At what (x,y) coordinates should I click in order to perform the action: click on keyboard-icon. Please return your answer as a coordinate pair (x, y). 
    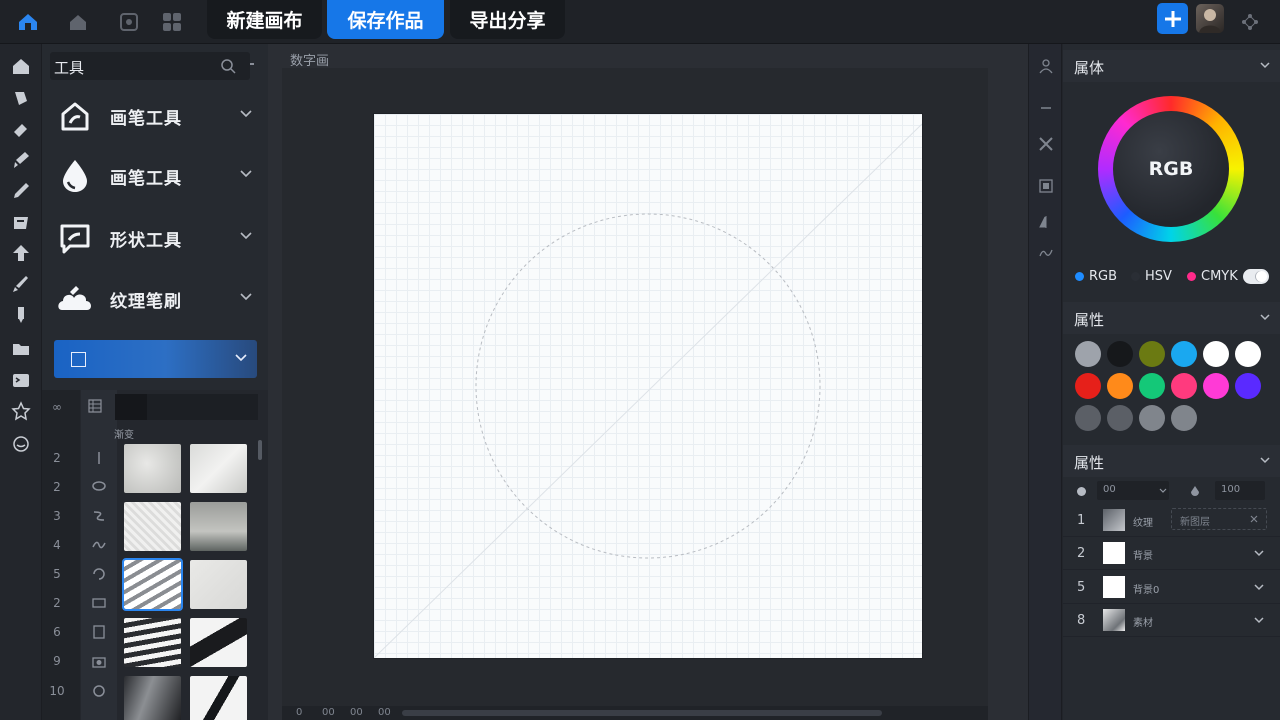
    Looking at the image, I should click on (99, 603).